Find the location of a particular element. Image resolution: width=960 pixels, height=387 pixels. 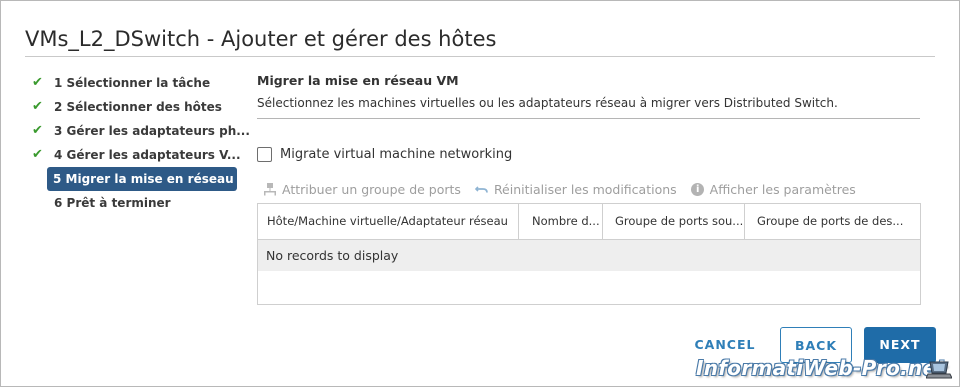

assign-port-group-button: Attribuer un groupe de ports is located at coordinates (362, 189).